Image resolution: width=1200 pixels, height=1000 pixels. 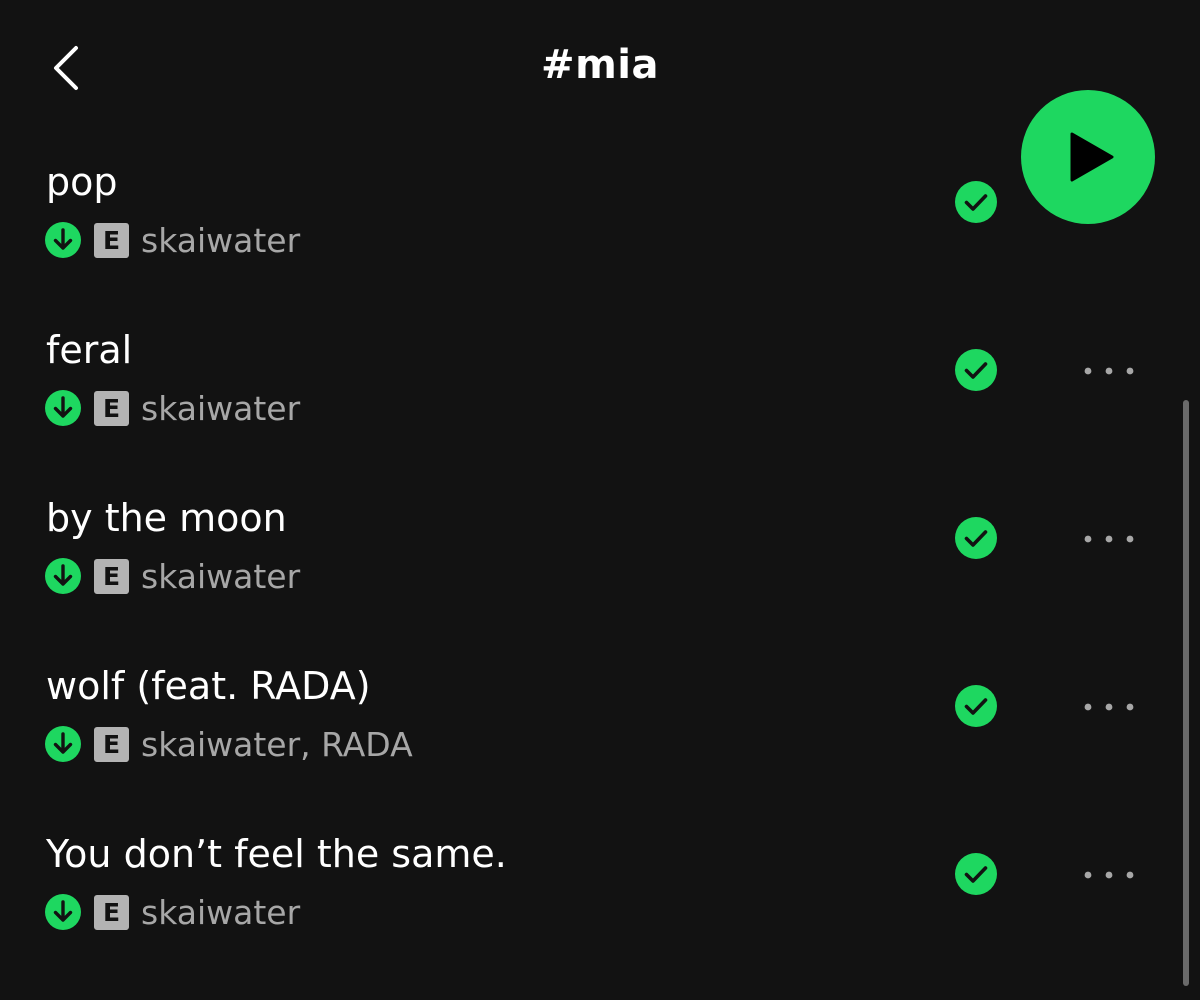 I want to click on track-title: pop, so click(x=82, y=182).